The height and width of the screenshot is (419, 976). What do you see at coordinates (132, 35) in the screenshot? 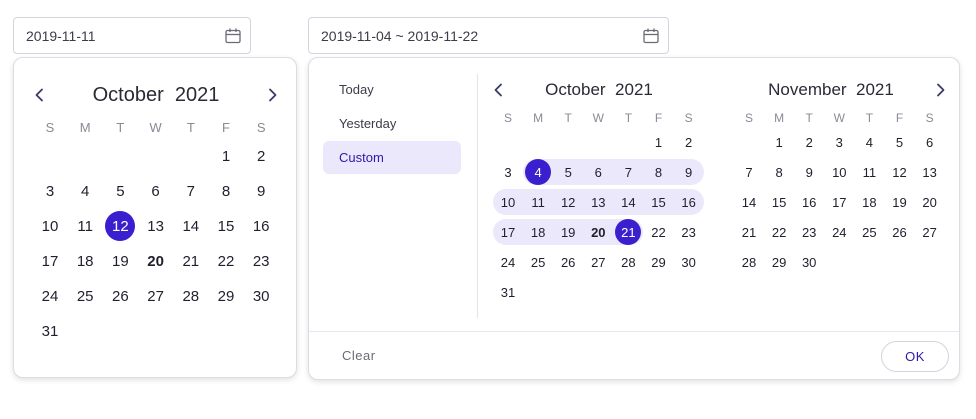
I see `single-date-input: 2019-11-11` at bounding box center [132, 35].